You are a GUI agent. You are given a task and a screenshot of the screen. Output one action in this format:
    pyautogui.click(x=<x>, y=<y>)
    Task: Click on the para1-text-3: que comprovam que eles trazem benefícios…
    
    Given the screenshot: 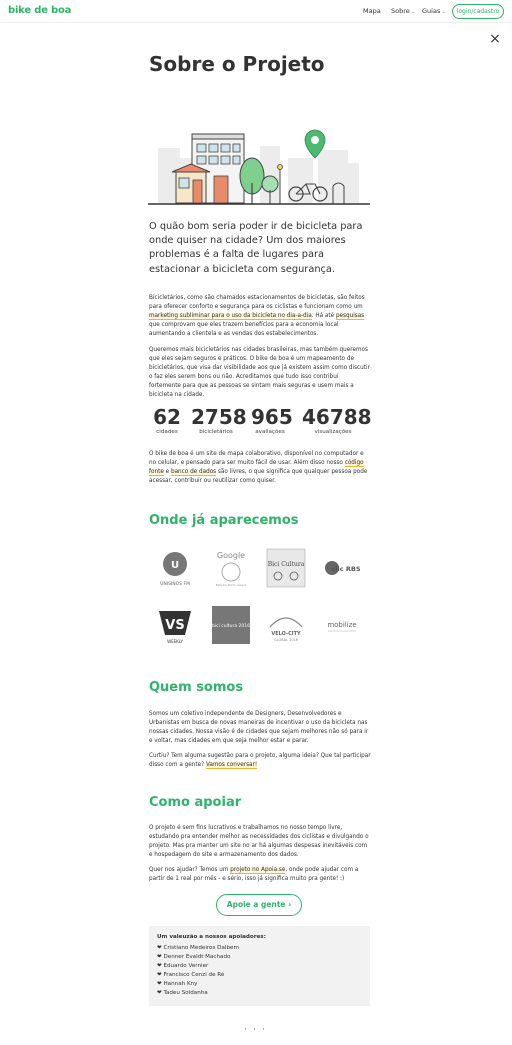 What is the action you would take?
    pyautogui.click(x=244, y=329)
    